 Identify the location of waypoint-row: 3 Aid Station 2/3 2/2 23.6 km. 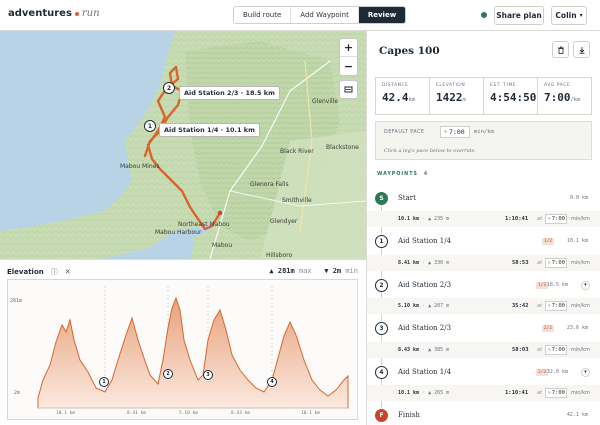
(483, 328).